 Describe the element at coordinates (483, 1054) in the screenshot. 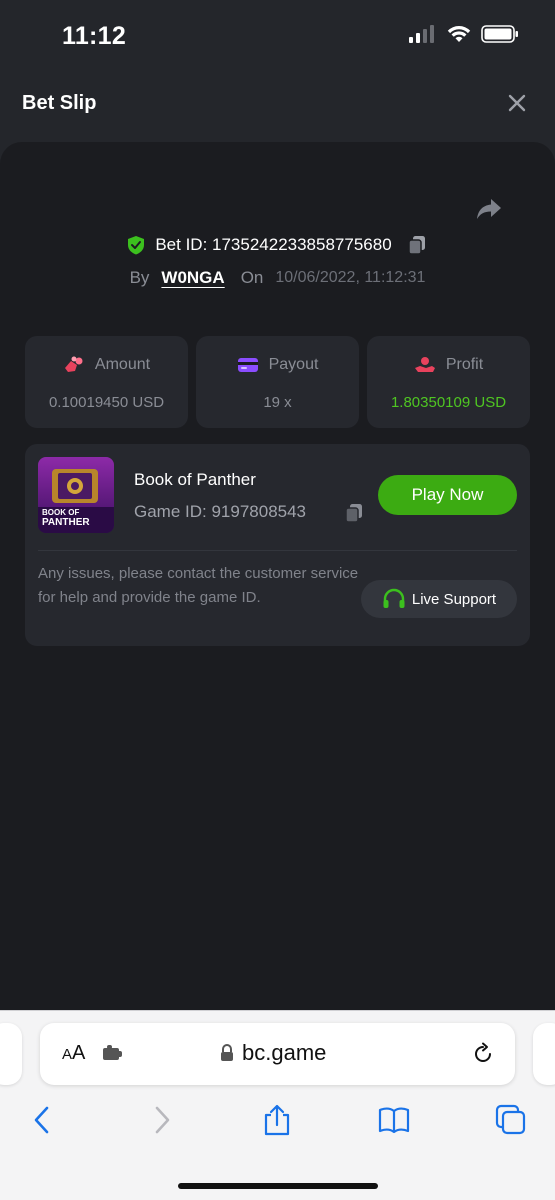

I see `reload-icon` at that location.